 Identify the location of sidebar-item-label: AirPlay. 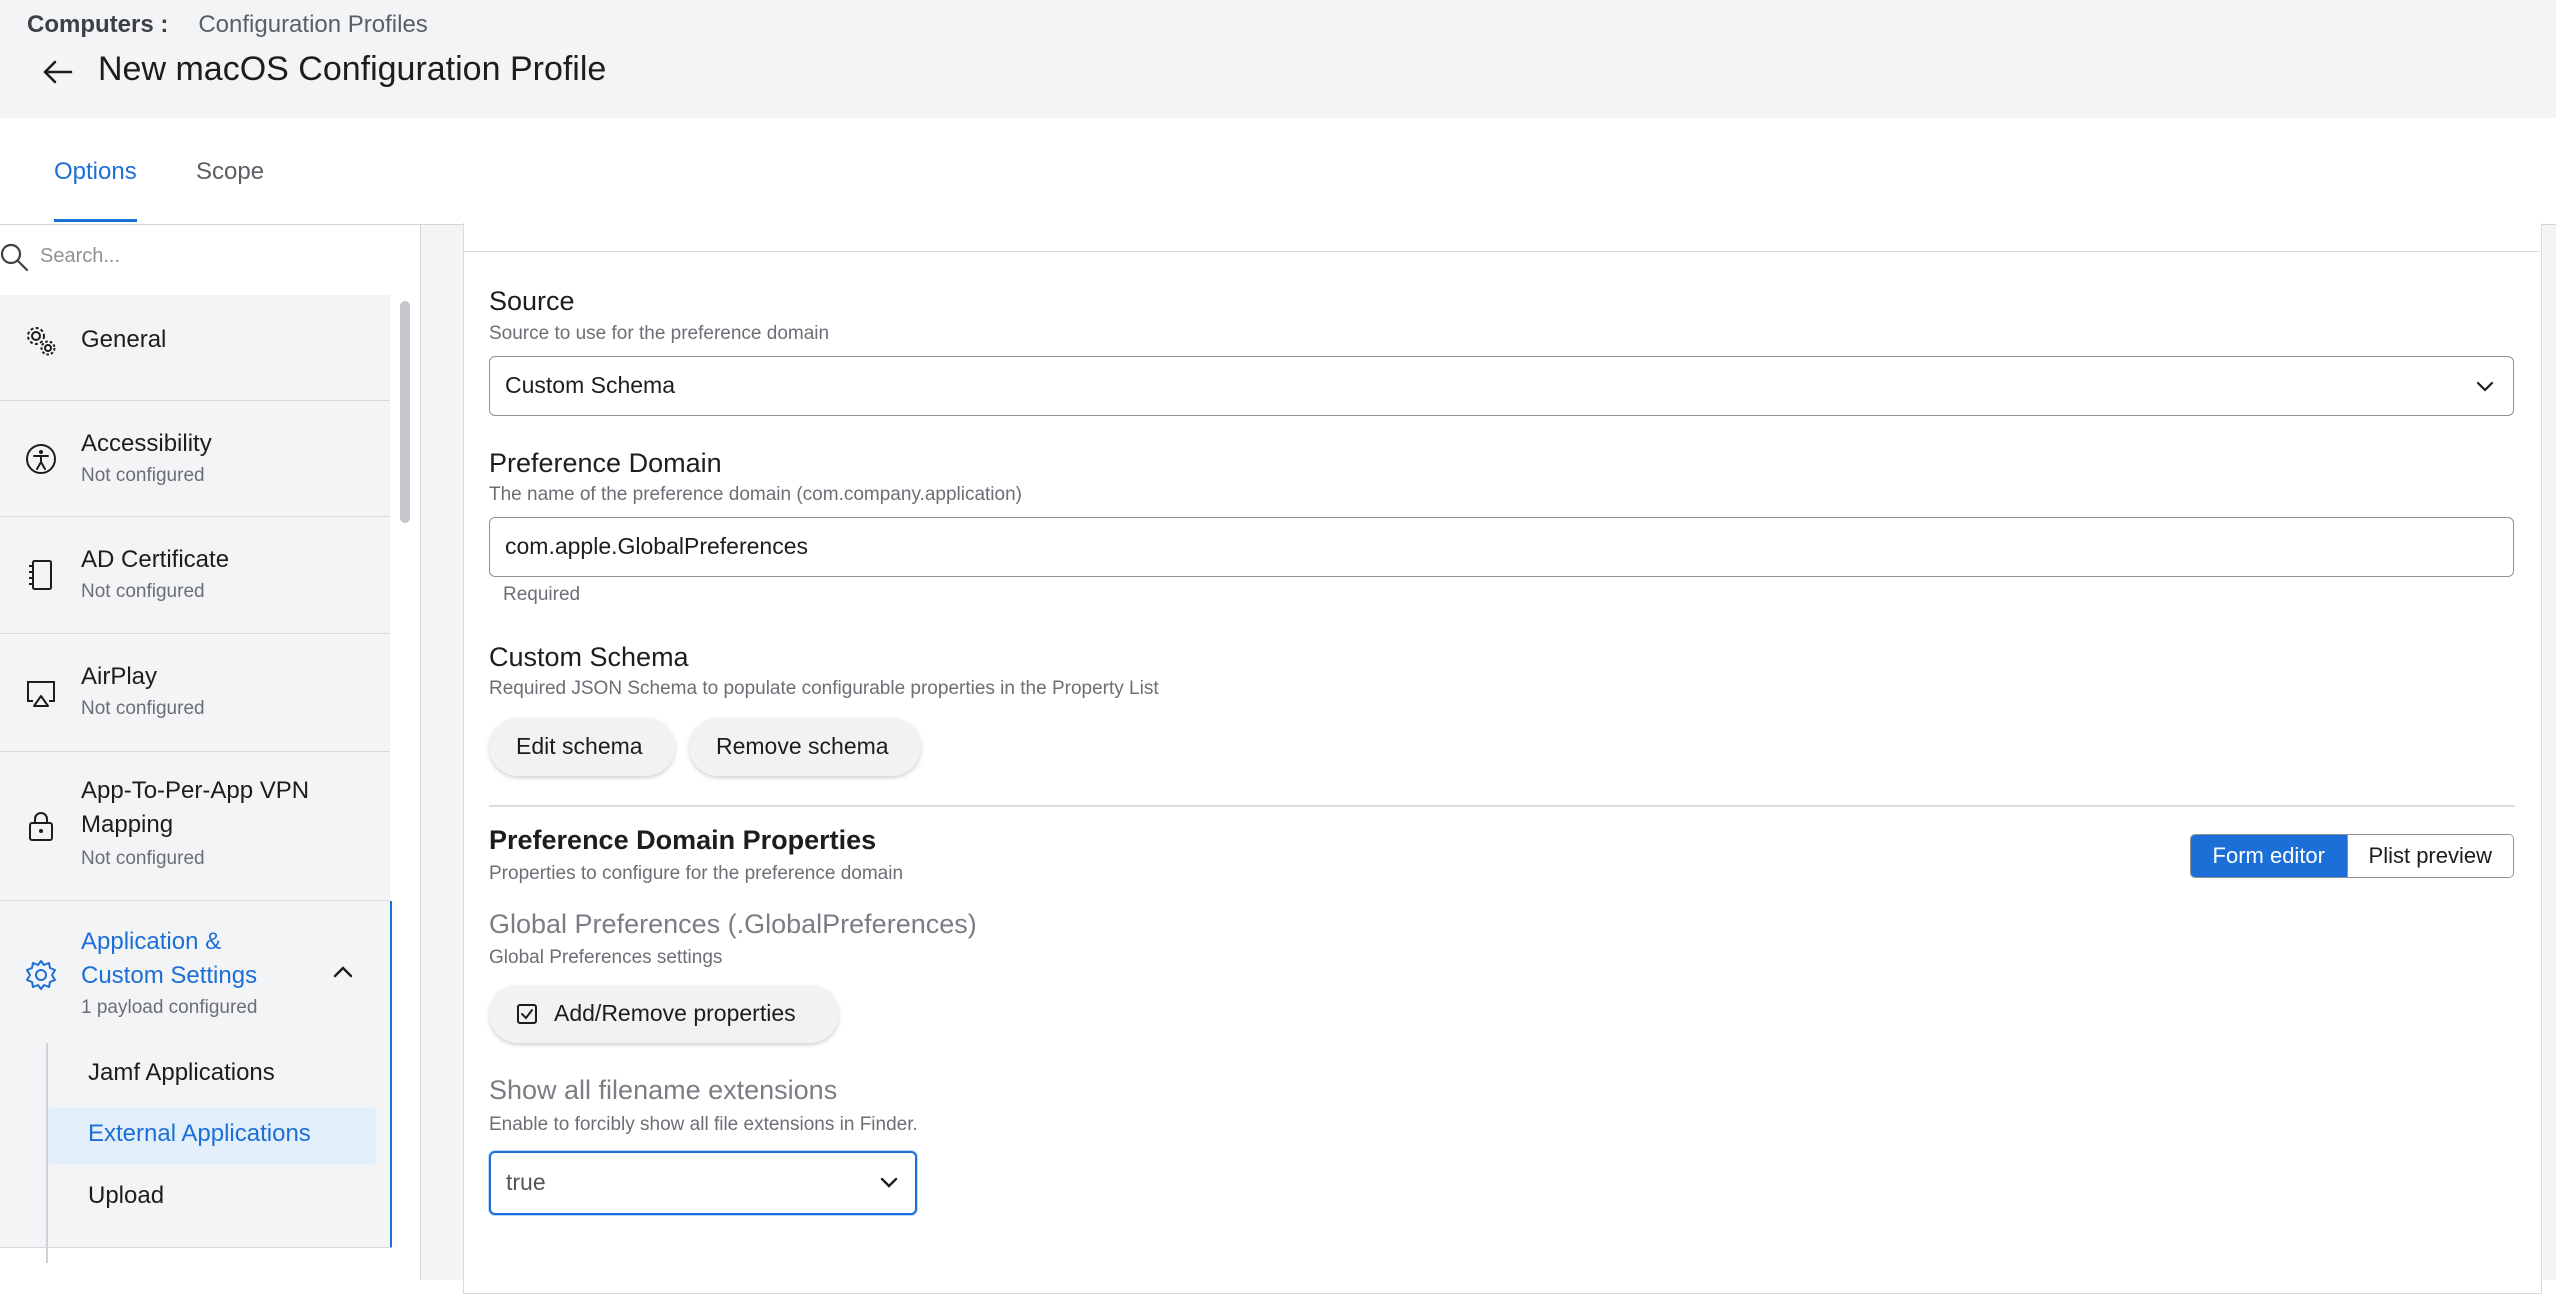
(119, 676).